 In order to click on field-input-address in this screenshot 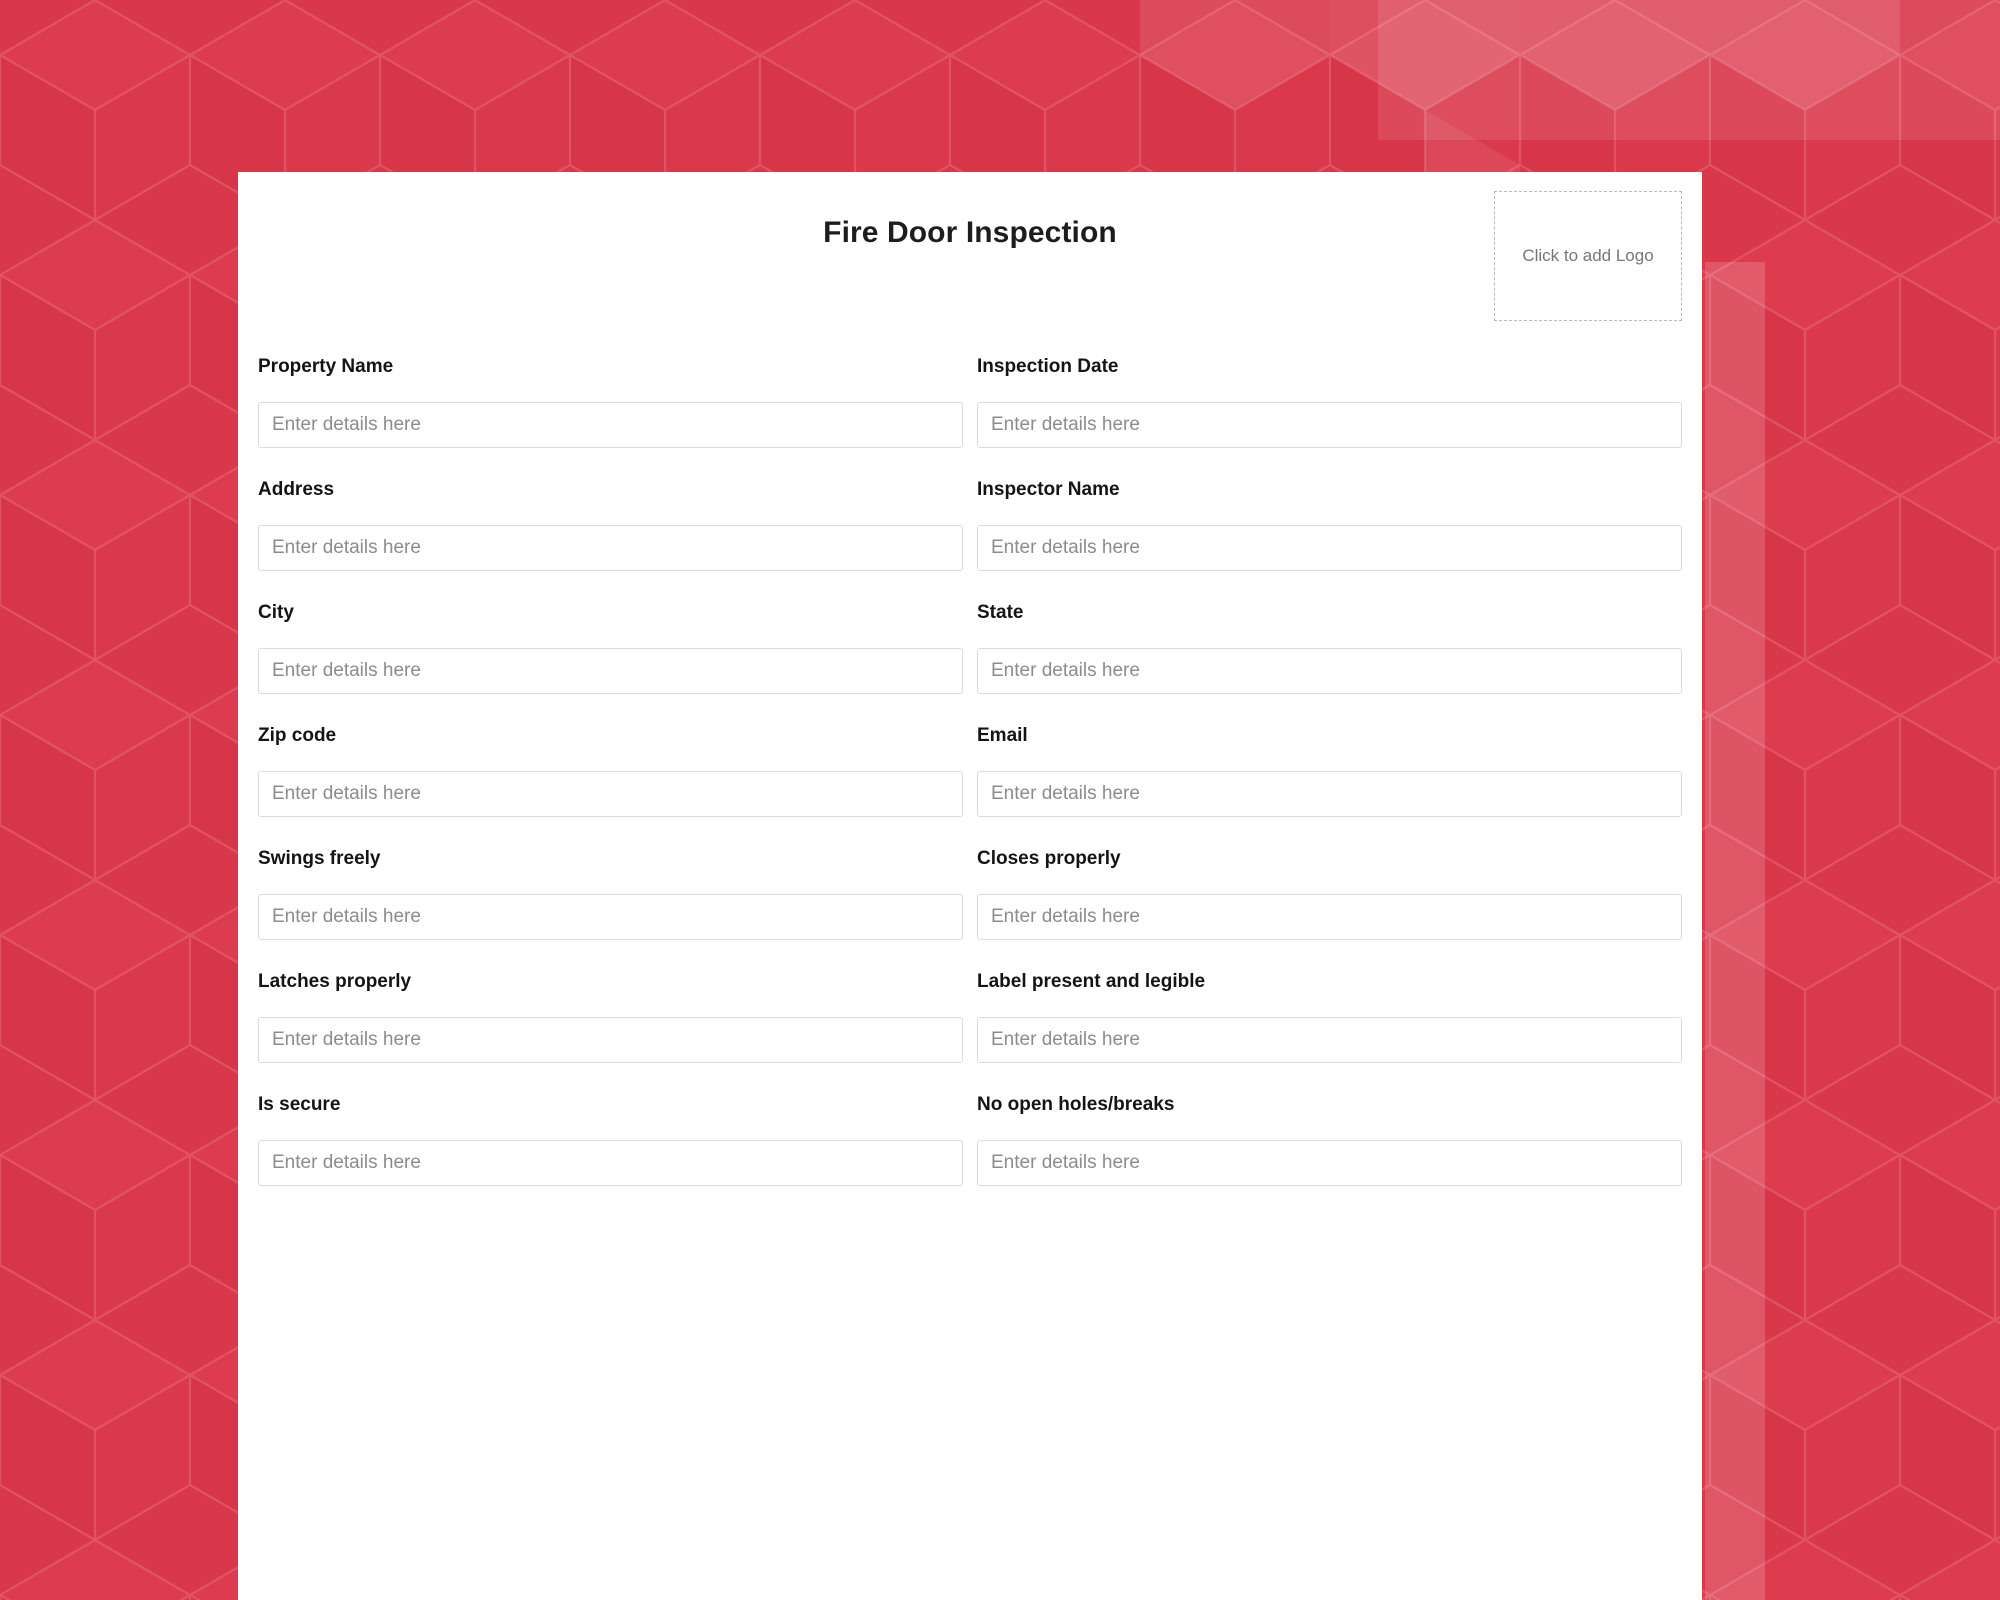, I will do `click(610, 548)`.